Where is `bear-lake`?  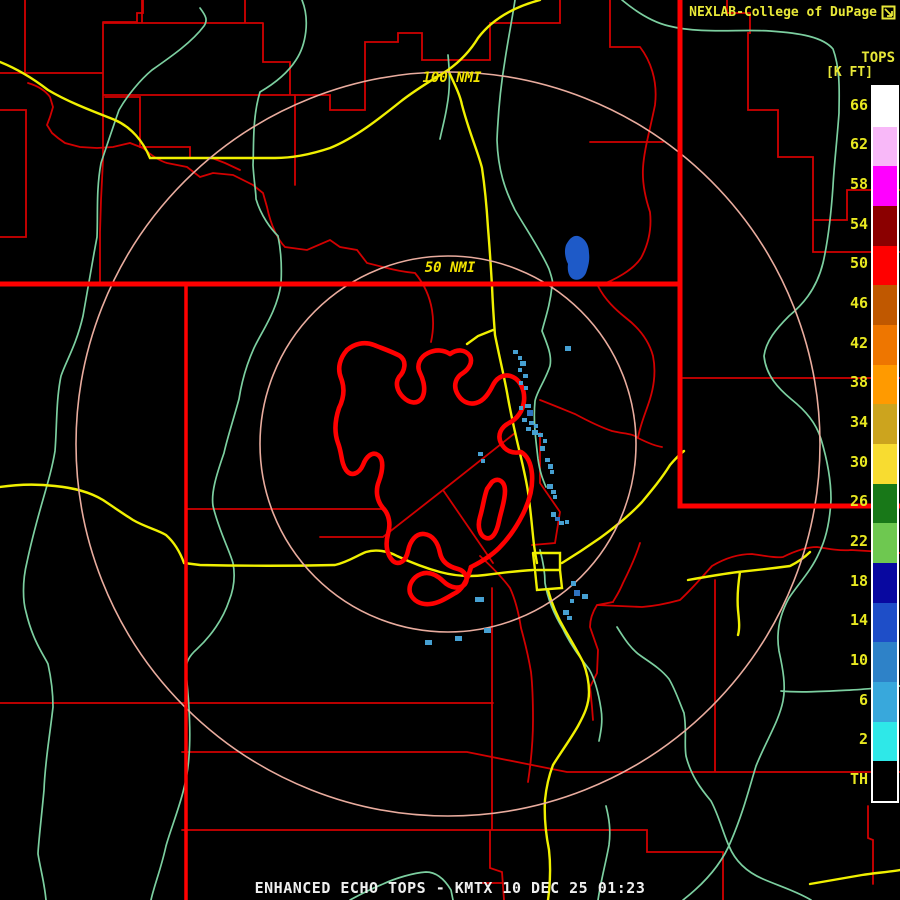
bear-lake is located at coordinates (577, 257).